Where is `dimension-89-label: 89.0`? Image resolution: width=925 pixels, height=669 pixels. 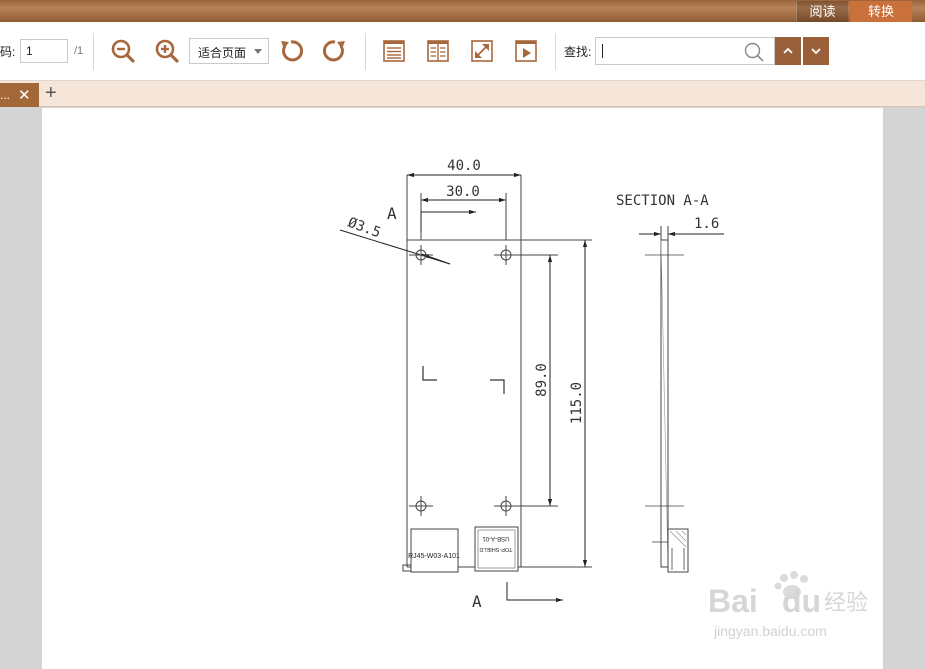
dimension-89-label: 89.0 is located at coordinates (542, 380).